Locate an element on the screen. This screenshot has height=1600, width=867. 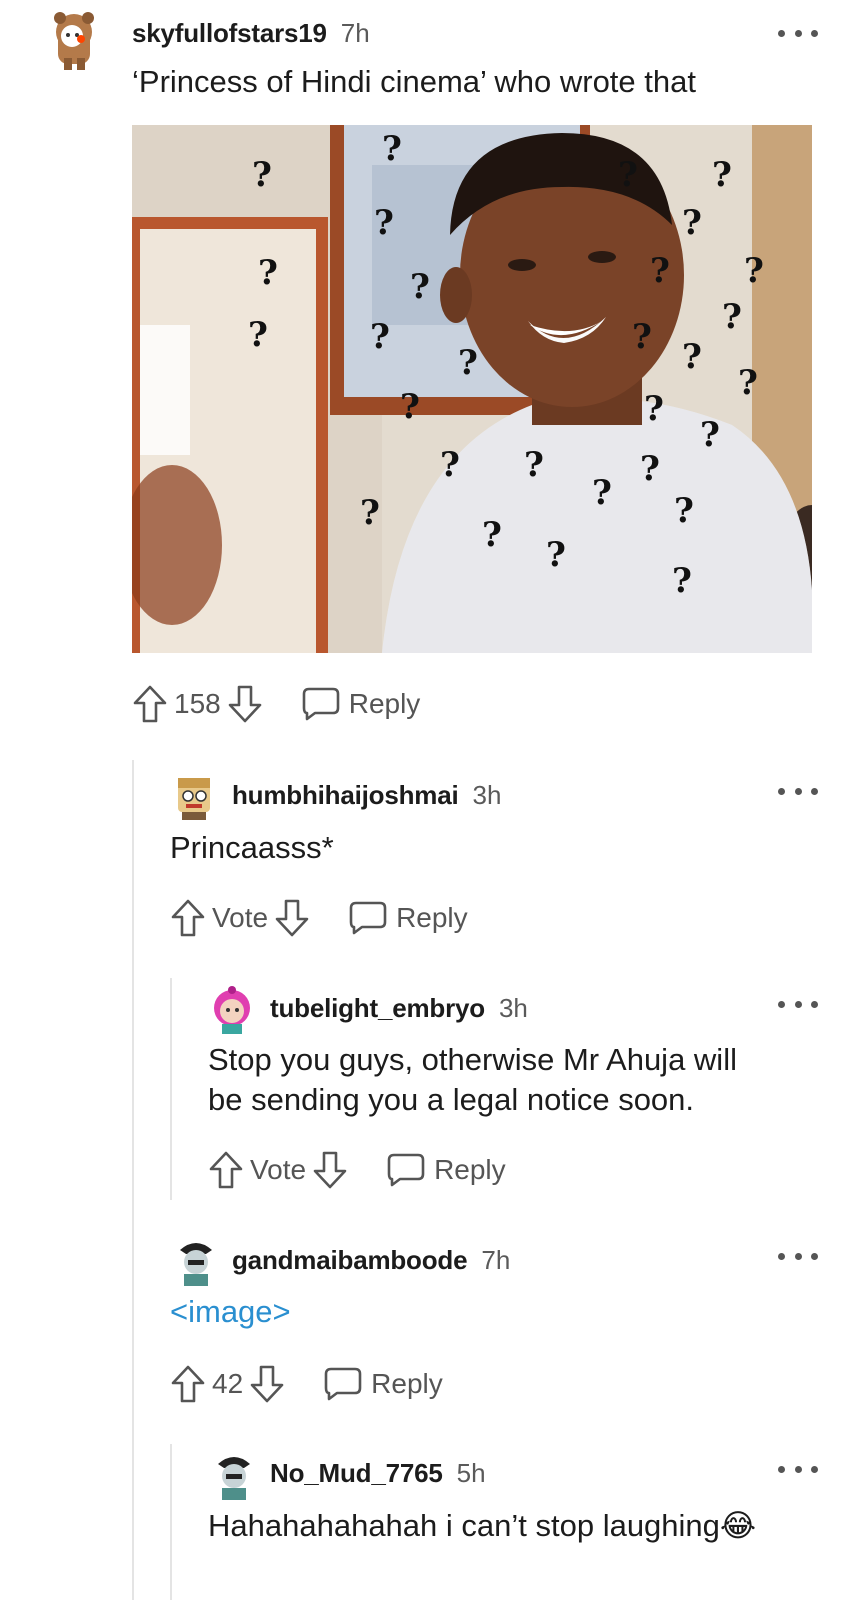
comment-meta: tubelight_embryo 3h is located at coordinates (399, 1008).